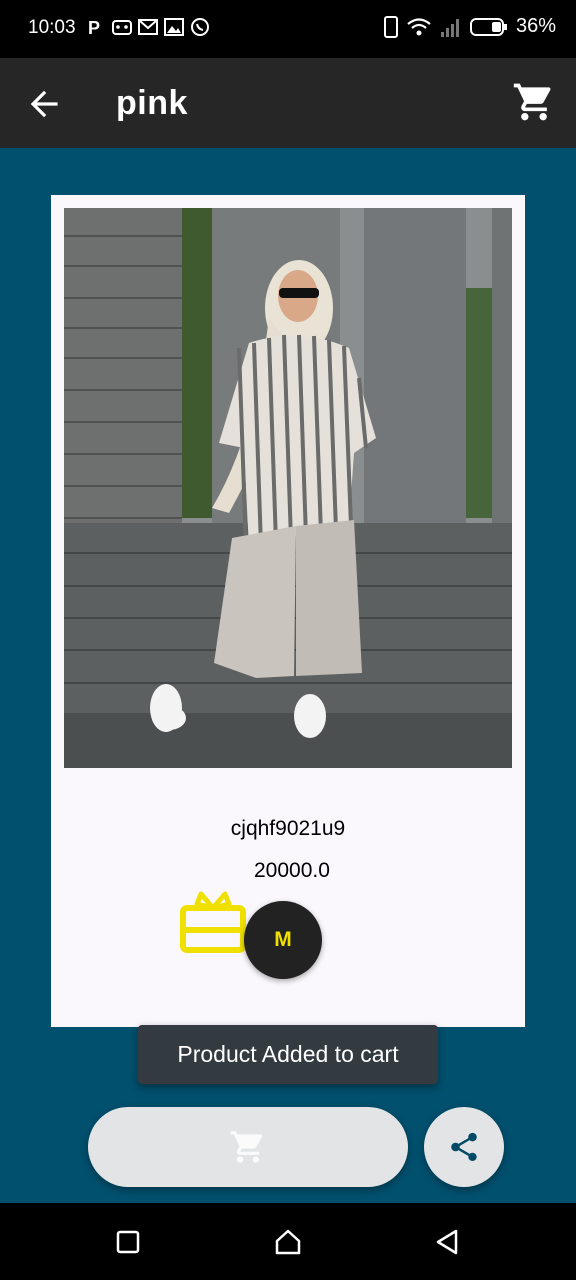 The height and width of the screenshot is (1280, 576). What do you see at coordinates (288, 1054) in the screenshot?
I see `toast-message: Product Added to cart` at bounding box center [288, 1054].